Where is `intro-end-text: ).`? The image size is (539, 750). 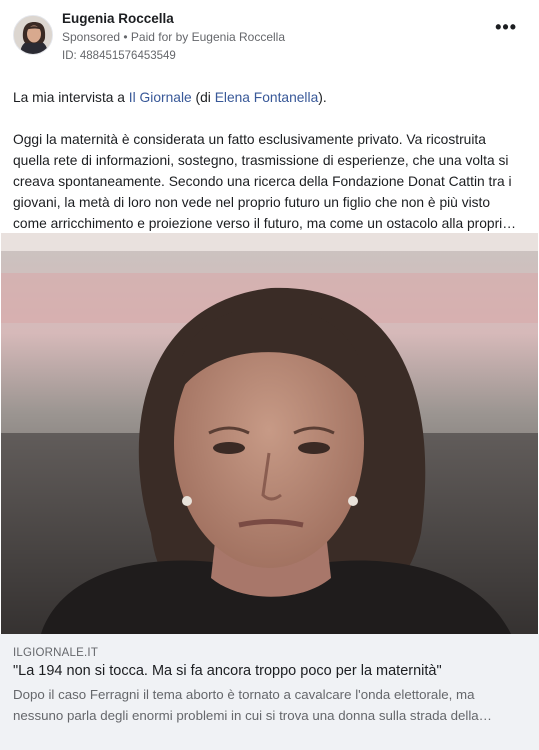 intro-end-text: ). is located at coordinates (322, 97).